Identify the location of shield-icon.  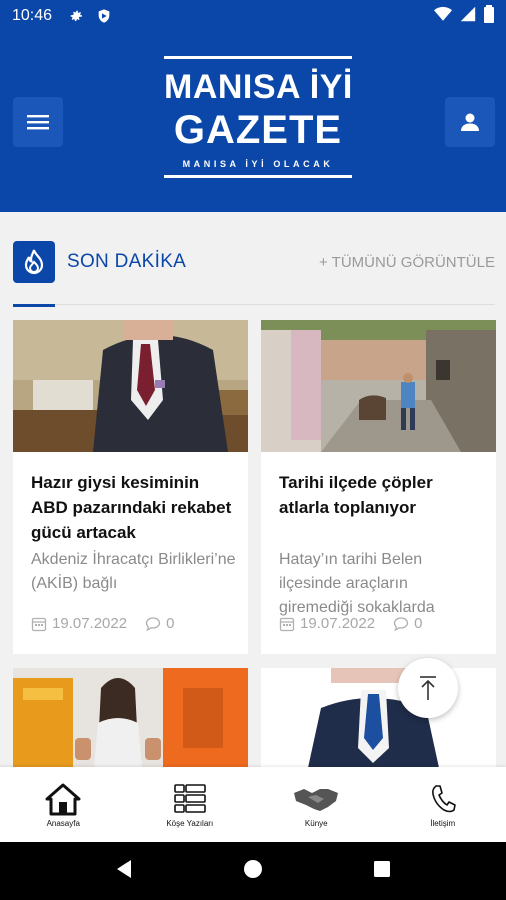
(104, 16).